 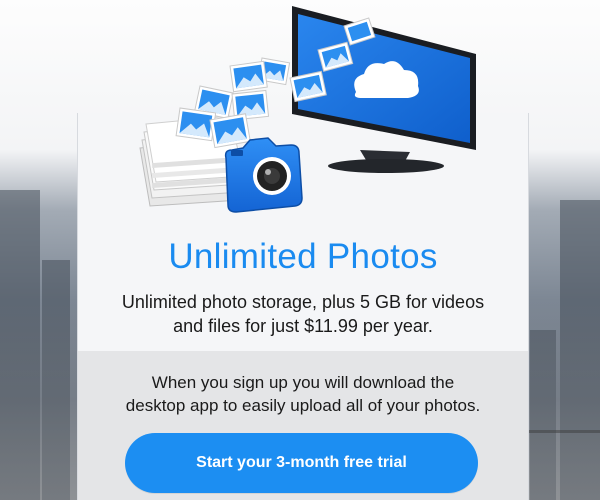 What do you see at coordinates (303, 326) in the screenshot?
I see `promo-subtitle-line2: and files for just $11.99 per year.` at bounding box center [303, 326].